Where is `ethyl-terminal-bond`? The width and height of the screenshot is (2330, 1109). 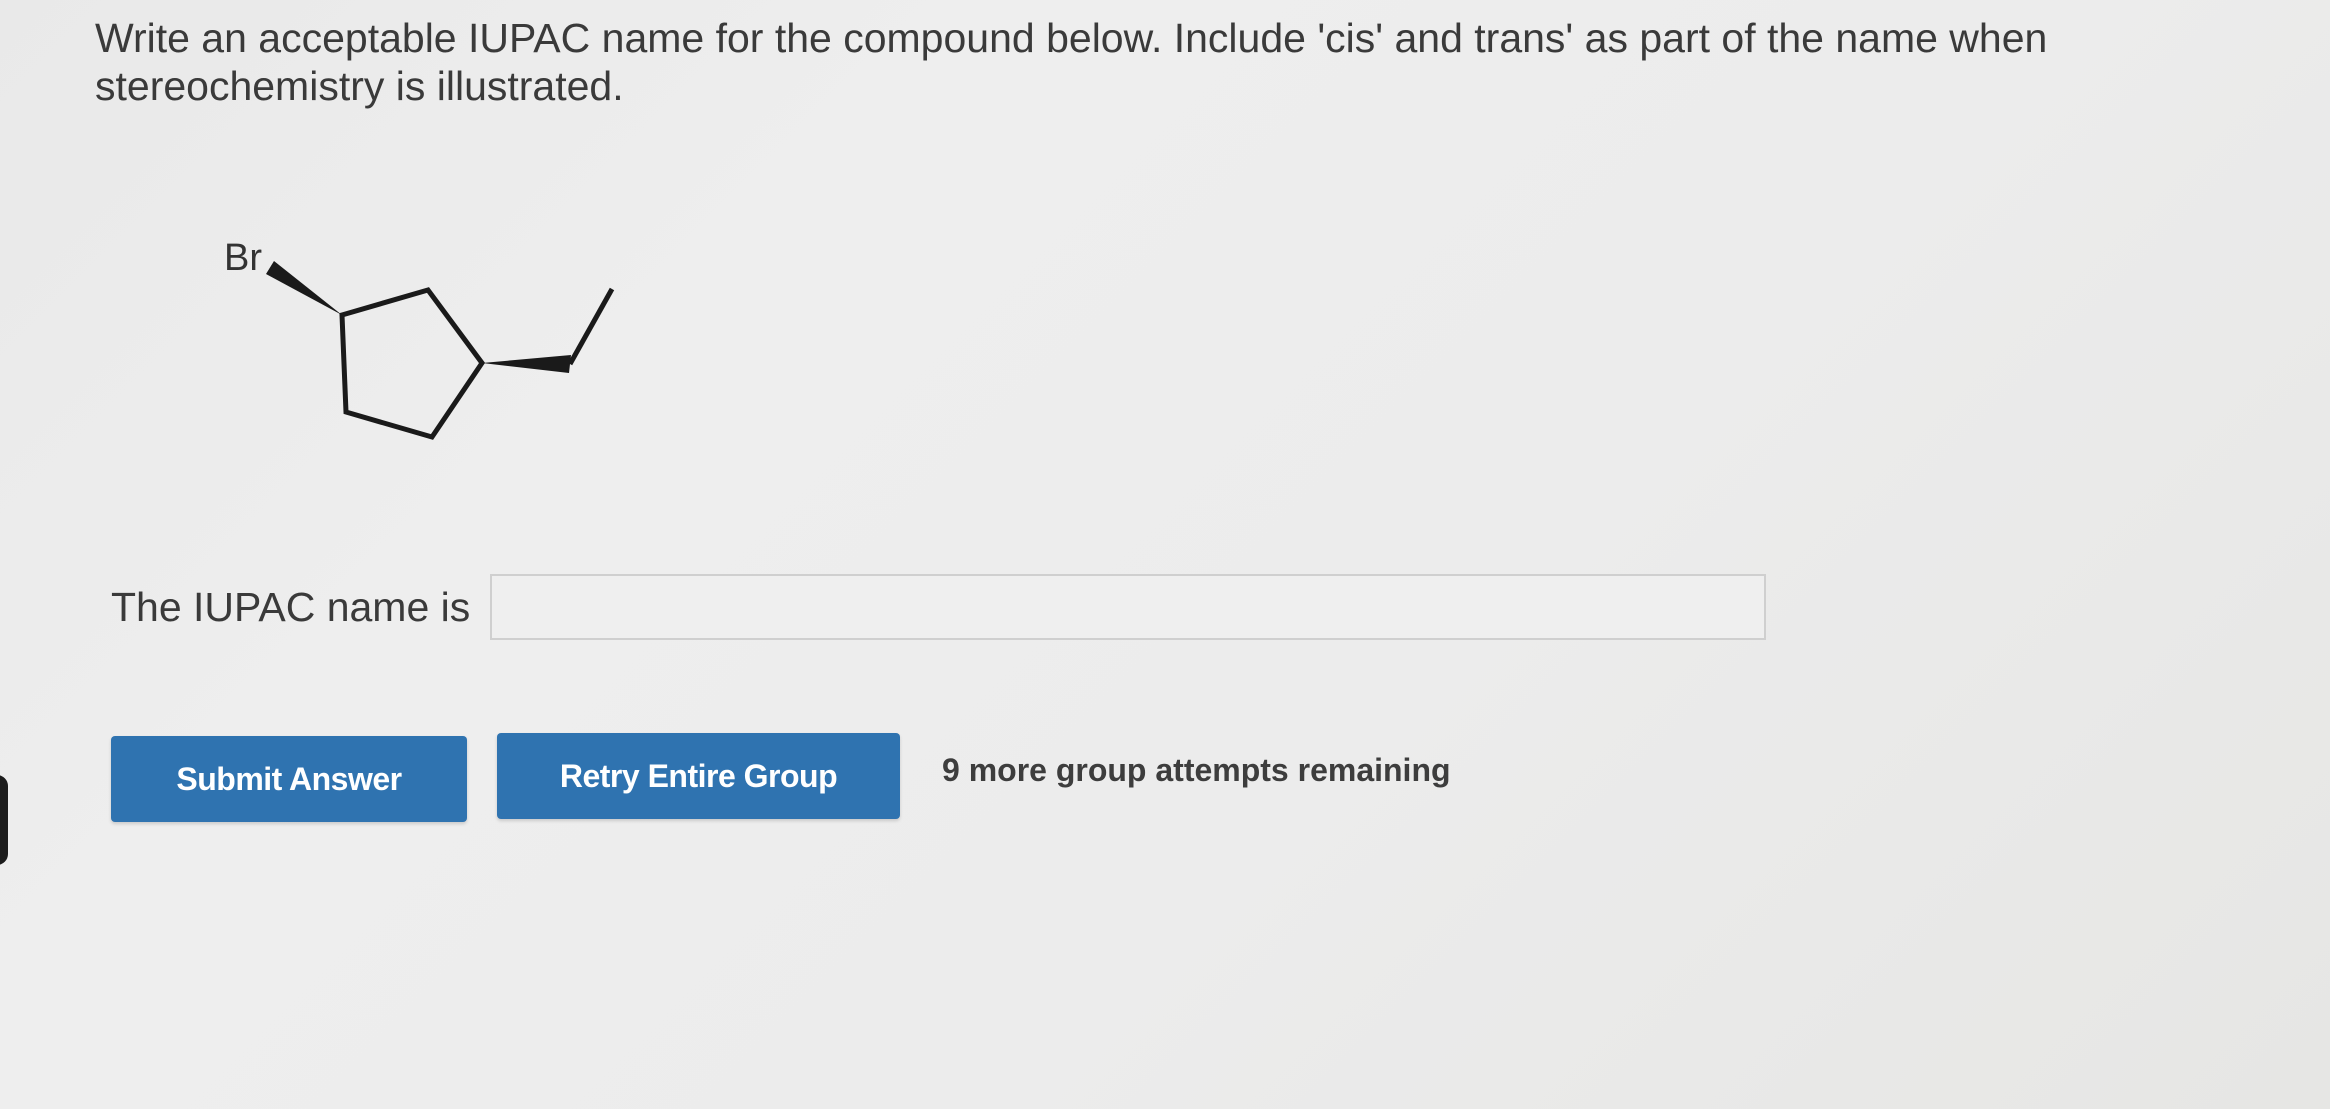 ethyl-terminal-bond is located at coordinates (591, 326).